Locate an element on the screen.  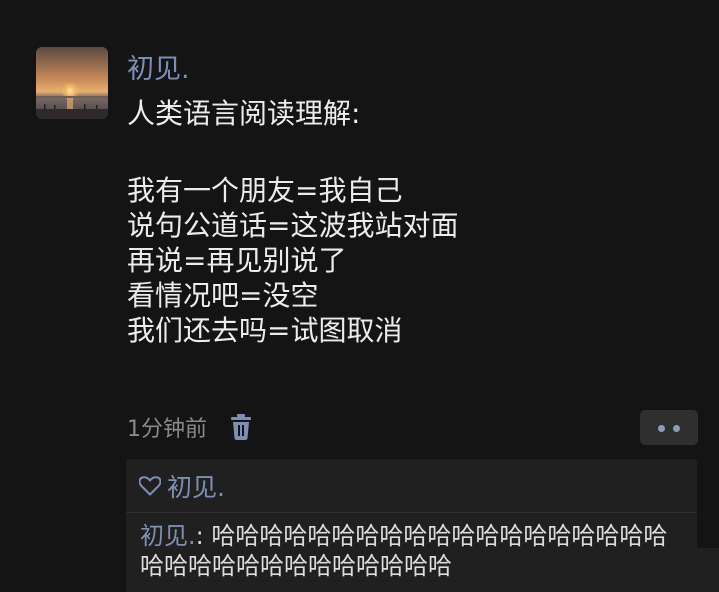
likes-row: 初见. is located at coordinates (182, 486).